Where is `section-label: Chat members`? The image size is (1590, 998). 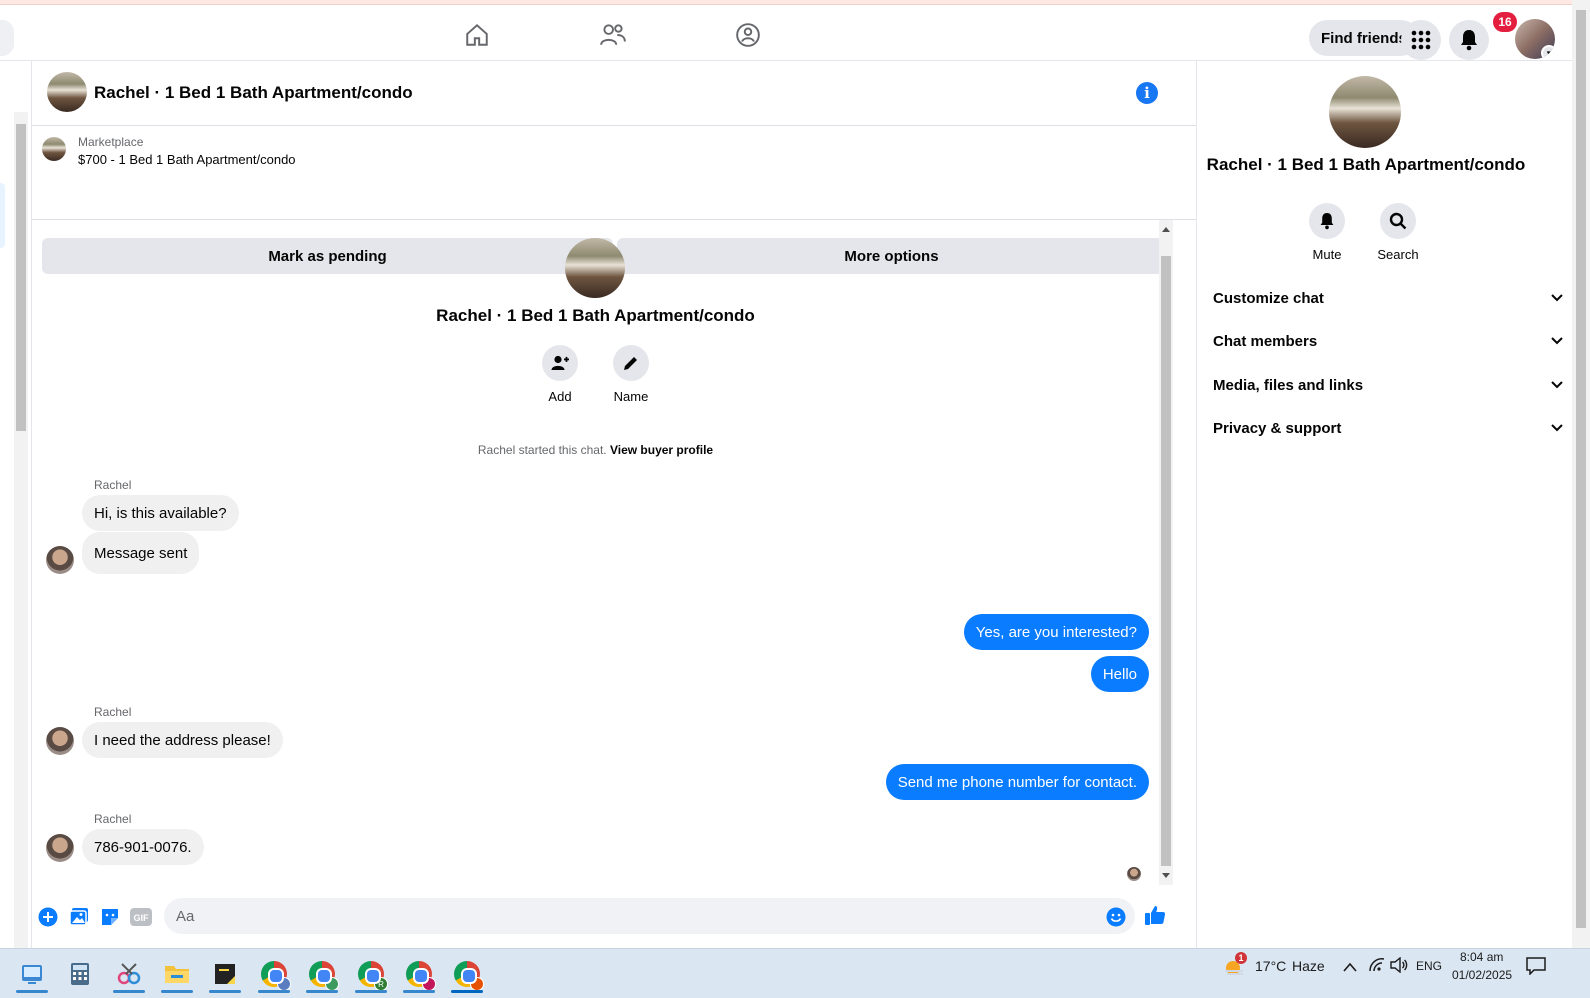 section-label: Chat members is located at coordinates (1265, 341).